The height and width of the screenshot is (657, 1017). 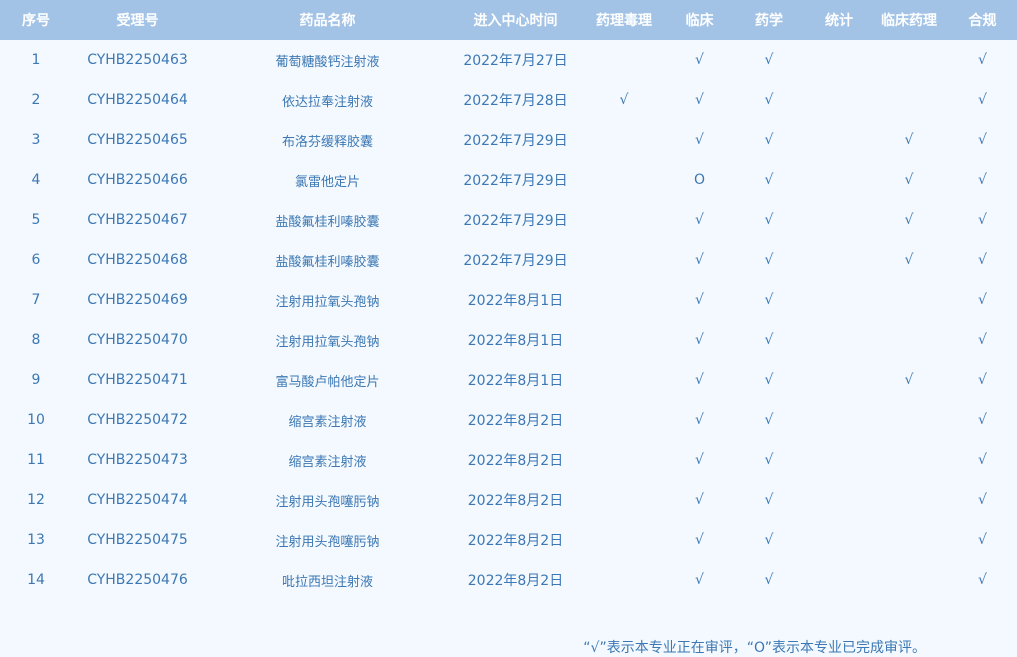 What do you see at coordinates (137, 260) in the screenshot?
I see `cell-acceptance-no: CYHB2250468` at bounding box center [137, 260].